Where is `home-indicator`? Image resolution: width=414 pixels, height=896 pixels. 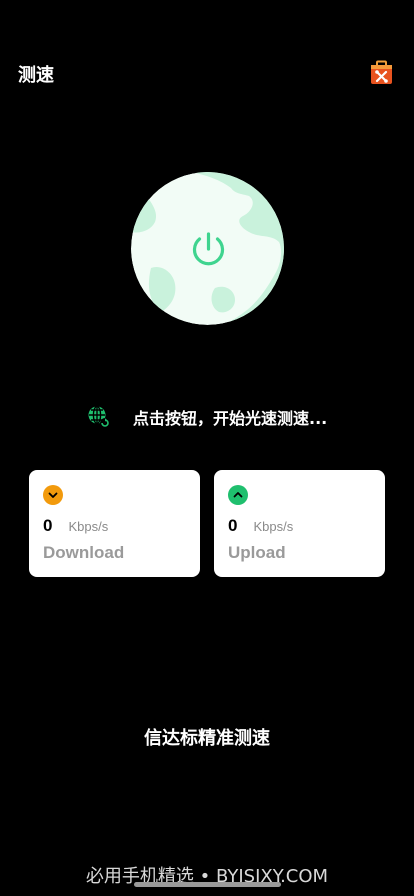
home-indicator is located at coordinates (207, 884).